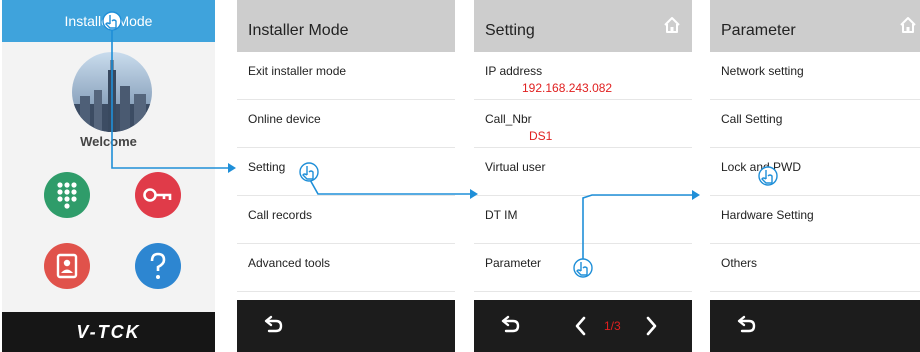  I want to click on menu-item-label: DT IM, so click(501, 215).